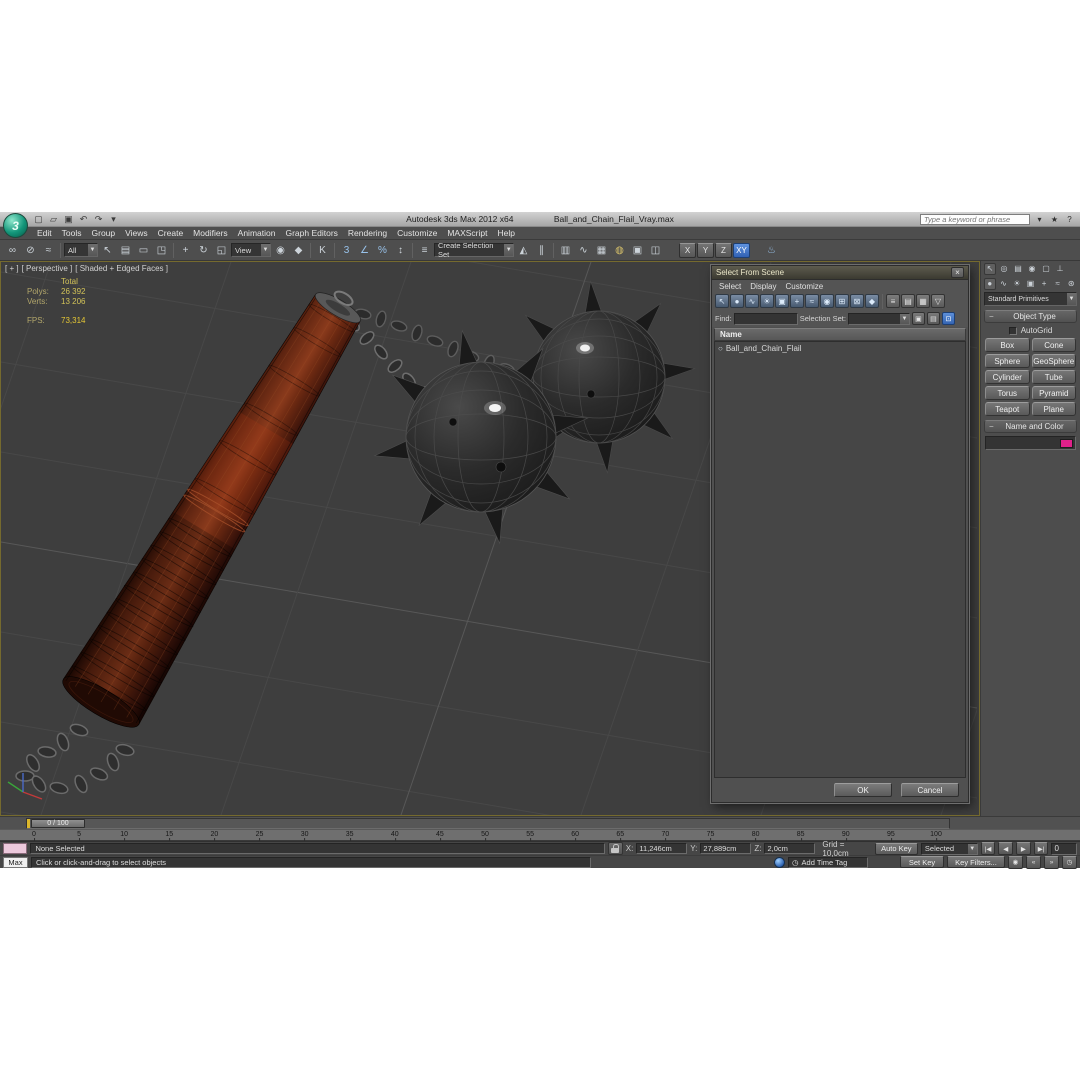  I want to click on cameras-category-icon: ▣, so click(1031, 284).